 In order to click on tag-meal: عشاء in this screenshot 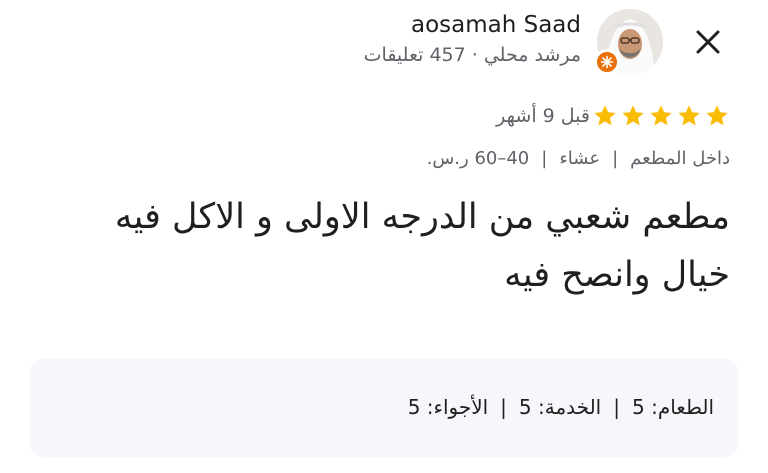, I will do `click(580, 158)`.